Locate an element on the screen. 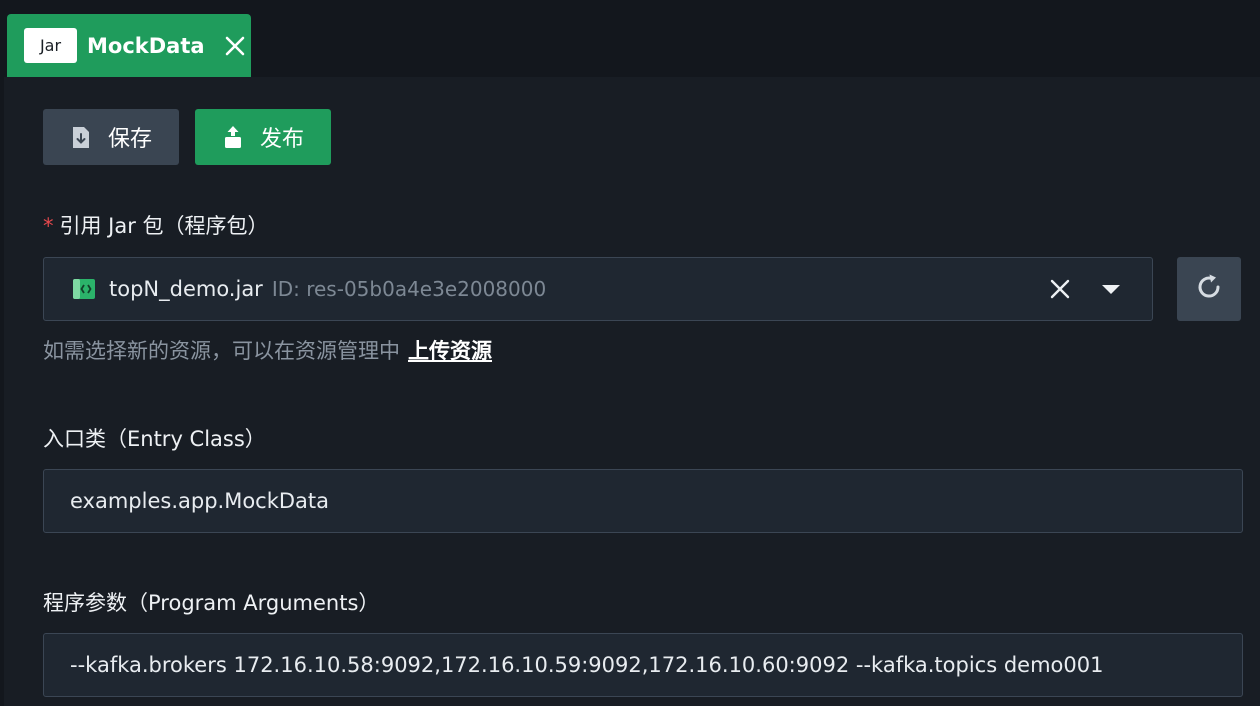 The width and height of the screenshot is (1260, 706). program-args-label: 程序参数（Program Arguments） is located at coordinates (211, 603).